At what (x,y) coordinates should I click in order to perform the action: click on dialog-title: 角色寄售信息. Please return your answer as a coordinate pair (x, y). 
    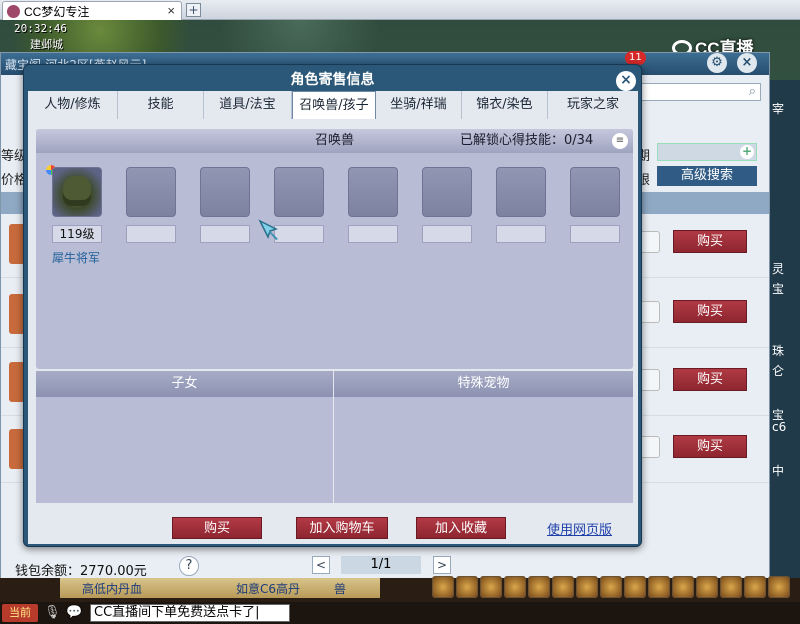
    Looking at the image, I should click on (332, 80).